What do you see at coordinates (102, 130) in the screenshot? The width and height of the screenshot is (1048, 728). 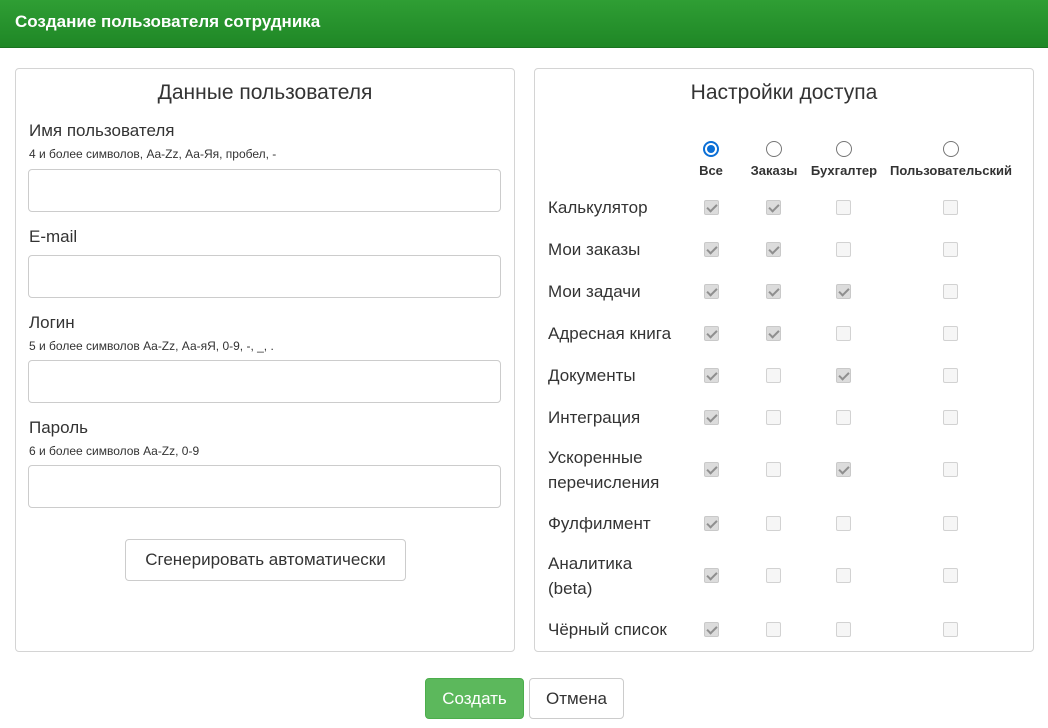 I see `username-label: Имя пользователя` at bounding box center [102, 130].